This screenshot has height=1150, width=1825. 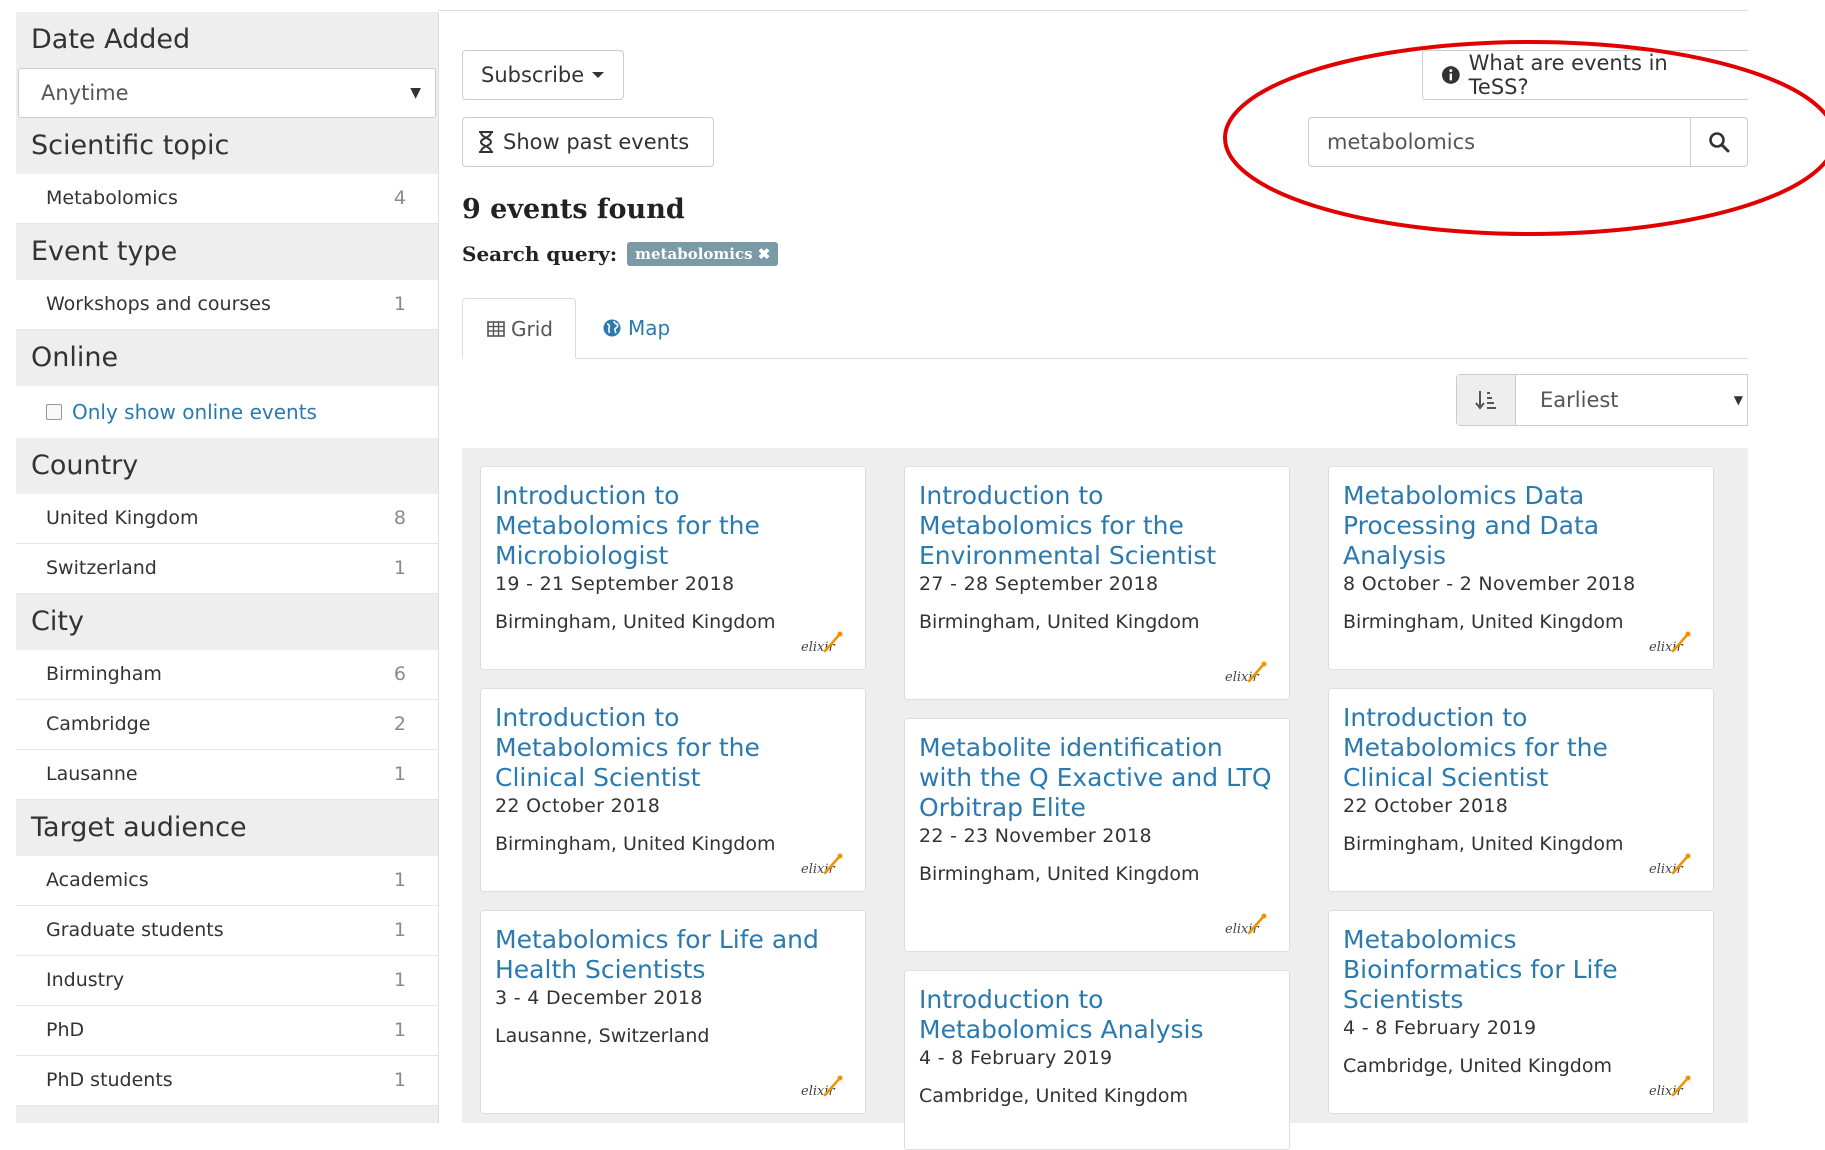 What do you see at coordinates (227, 675) in the screenshot?
I see `facet-item-birmingham: Birmingham 6` at bounding box center [227, 675].